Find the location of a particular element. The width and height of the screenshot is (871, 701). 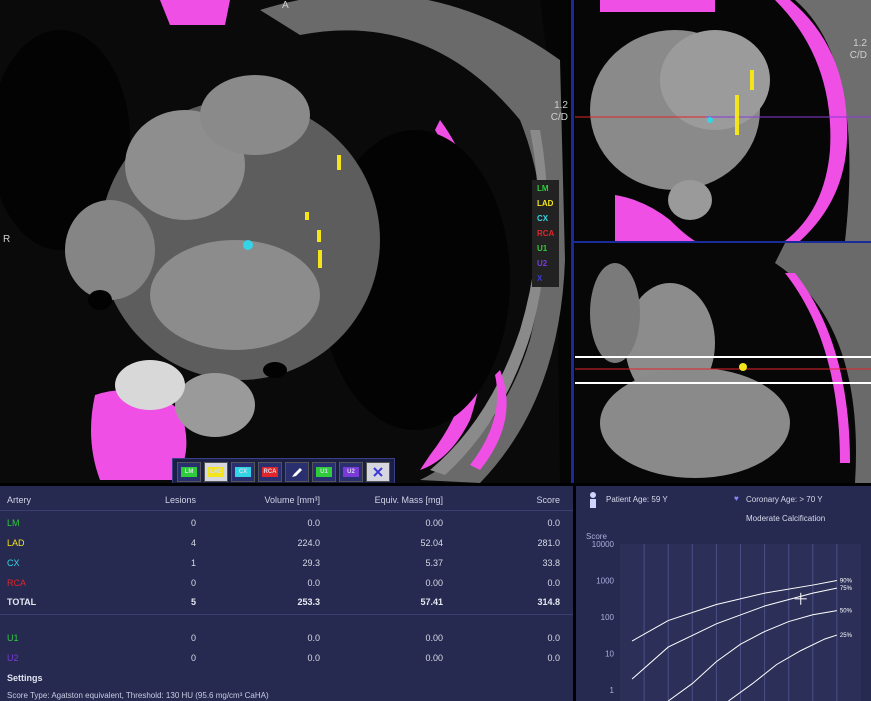

heart-icon: ♥ is located at coordinates (736, 498).